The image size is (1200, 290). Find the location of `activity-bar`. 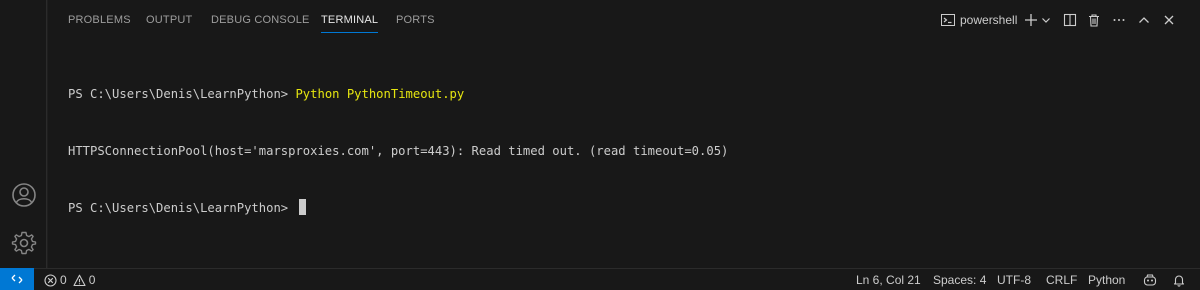

activity-bar is located at coordinates (23, 134).